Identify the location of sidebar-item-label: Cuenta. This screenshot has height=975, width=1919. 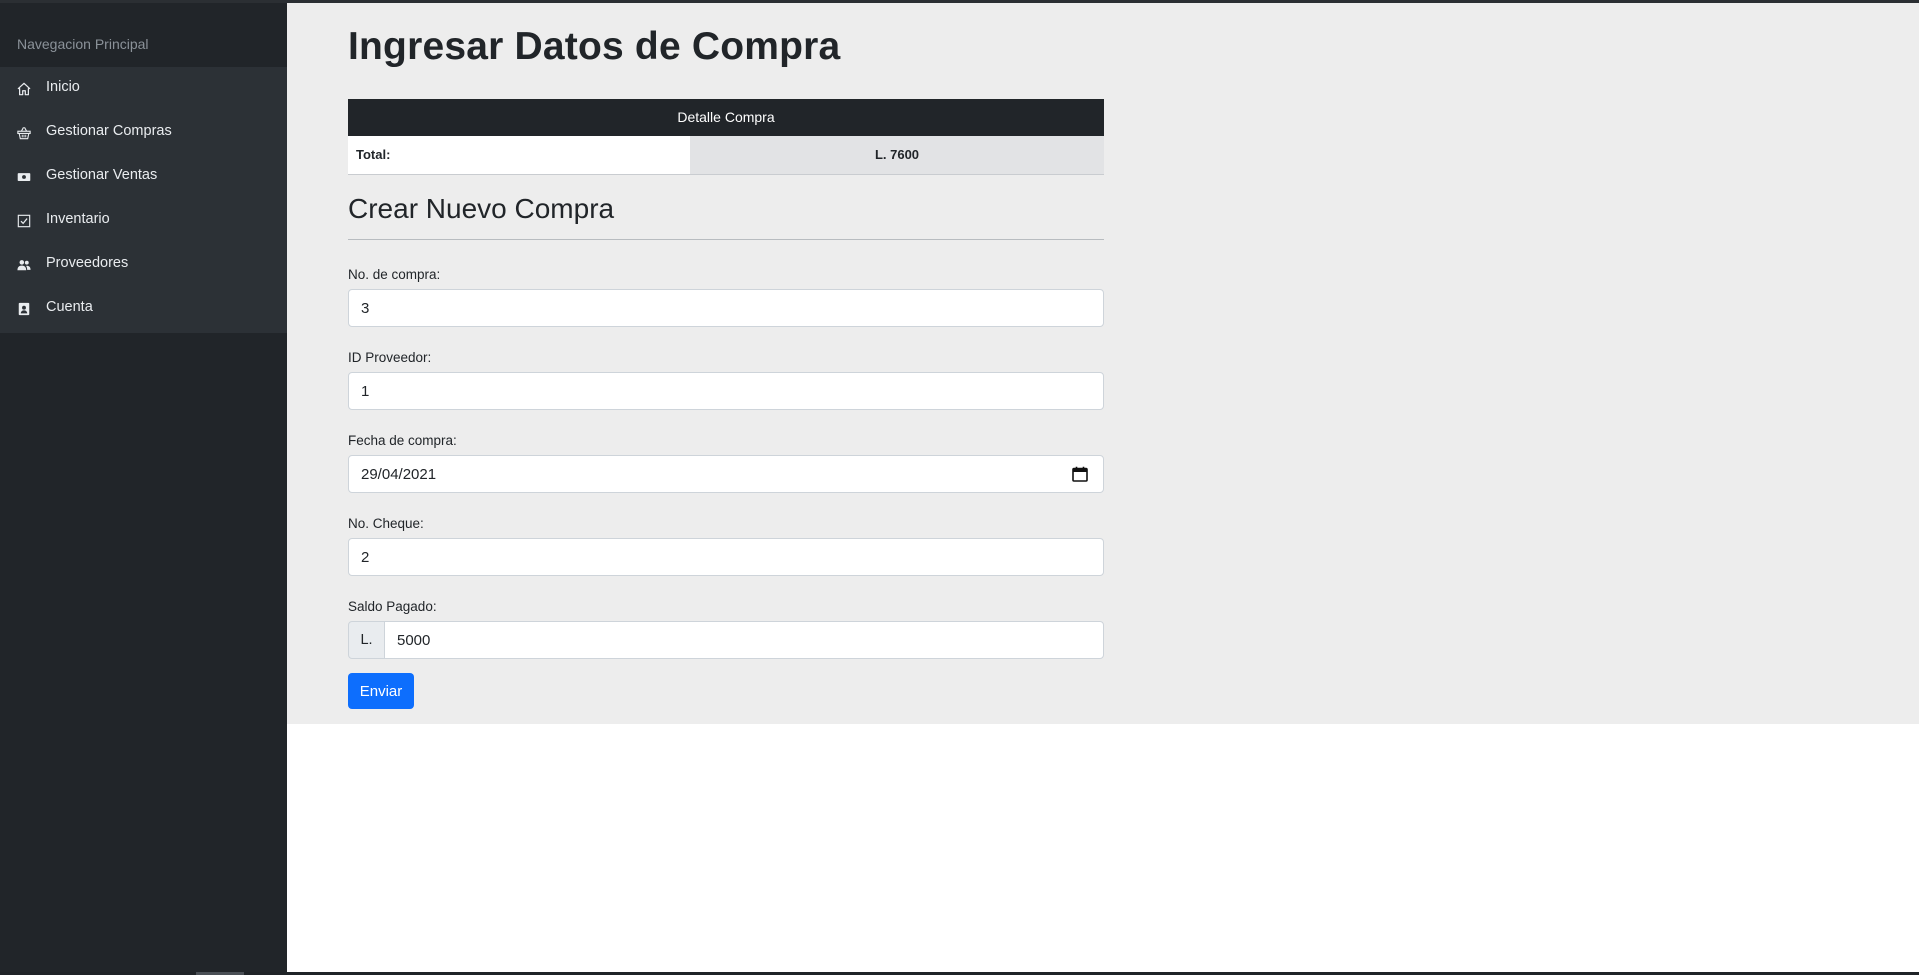
(69, 307).